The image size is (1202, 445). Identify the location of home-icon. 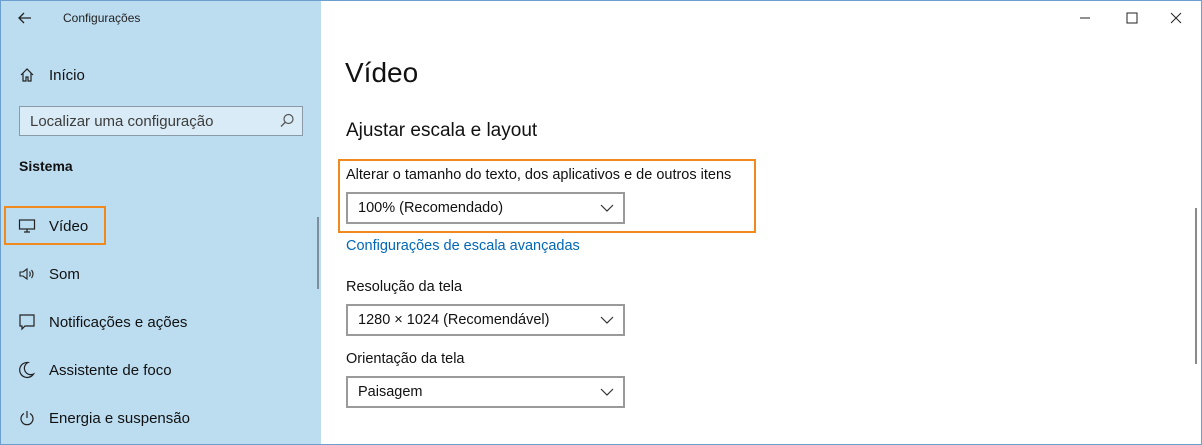
(27, 75).